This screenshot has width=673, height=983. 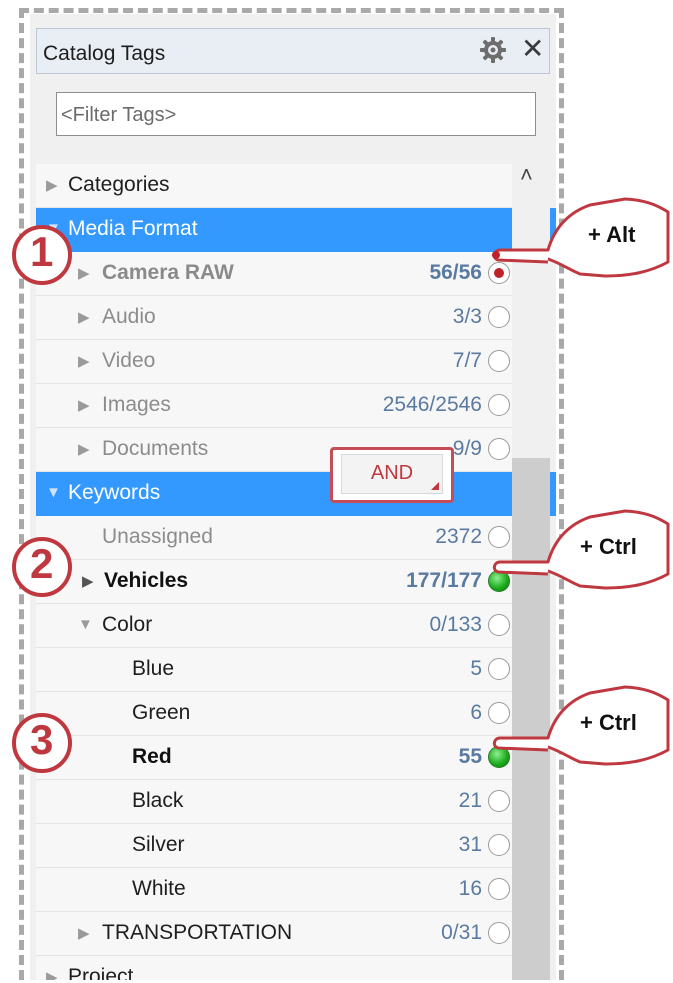 What do you see at coordinates (470, 844) in the screenshot?
I see `tag-count: 31` at bounding box center [470, 844].